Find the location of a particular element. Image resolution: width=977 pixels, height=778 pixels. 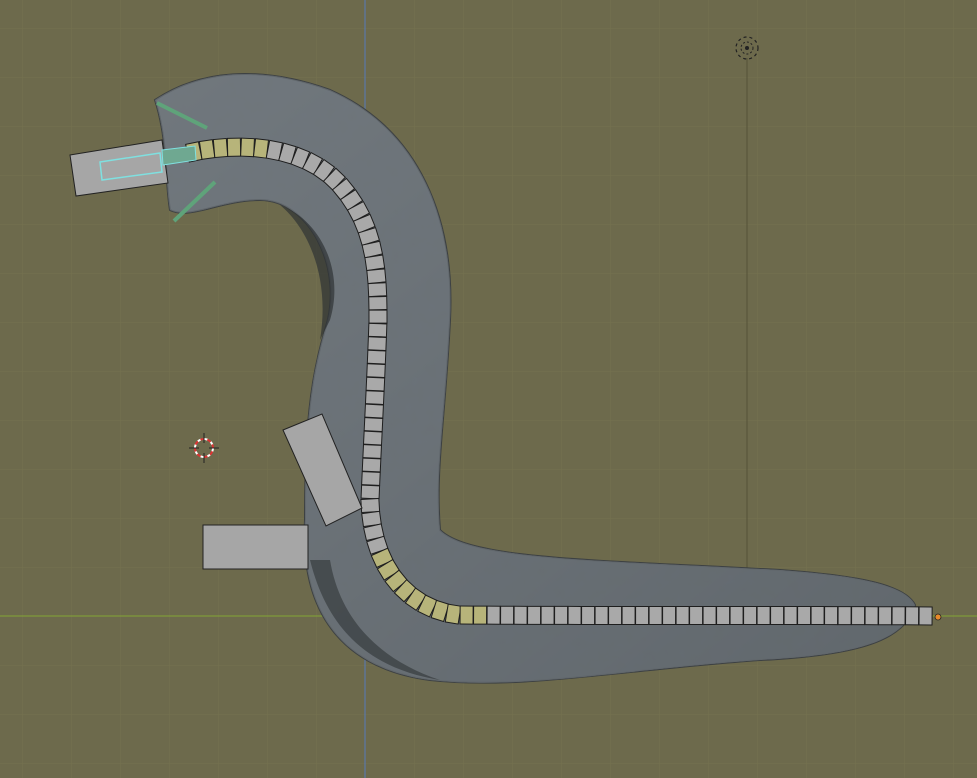

control-plane-lower is located at coordinates (255, 547).